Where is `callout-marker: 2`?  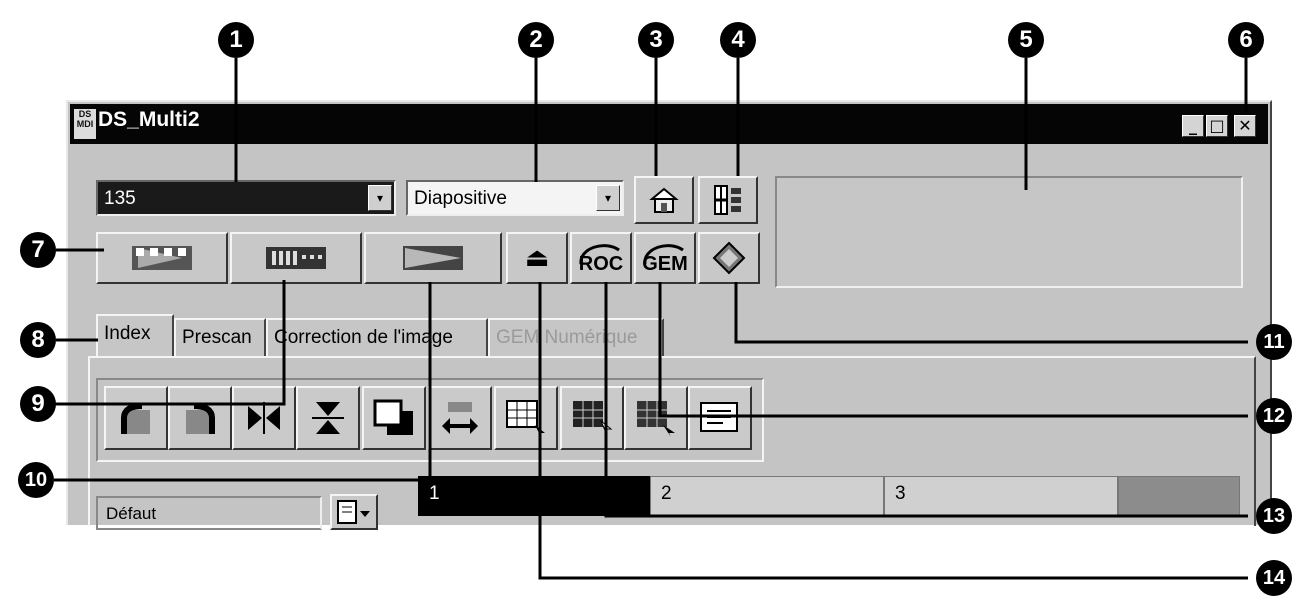
callout-marker: 2 is located at coordinates (536, 40).